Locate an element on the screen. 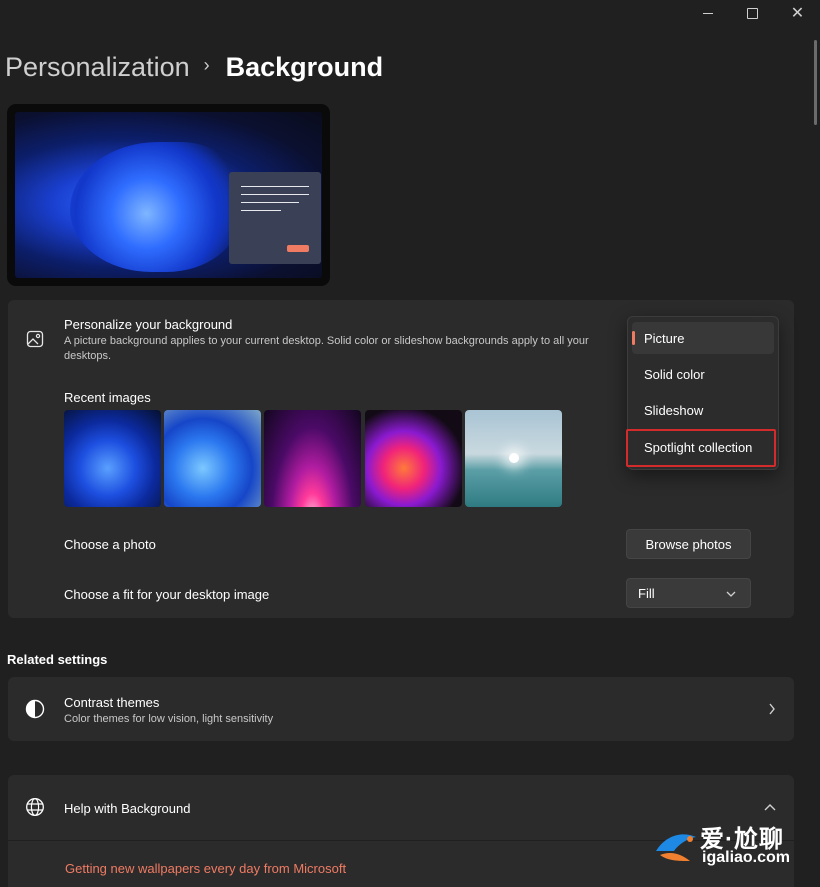 The height and width of the screenshot is (887, 820). menu-item-label: Slideshow is located at coordinates (674, 410).